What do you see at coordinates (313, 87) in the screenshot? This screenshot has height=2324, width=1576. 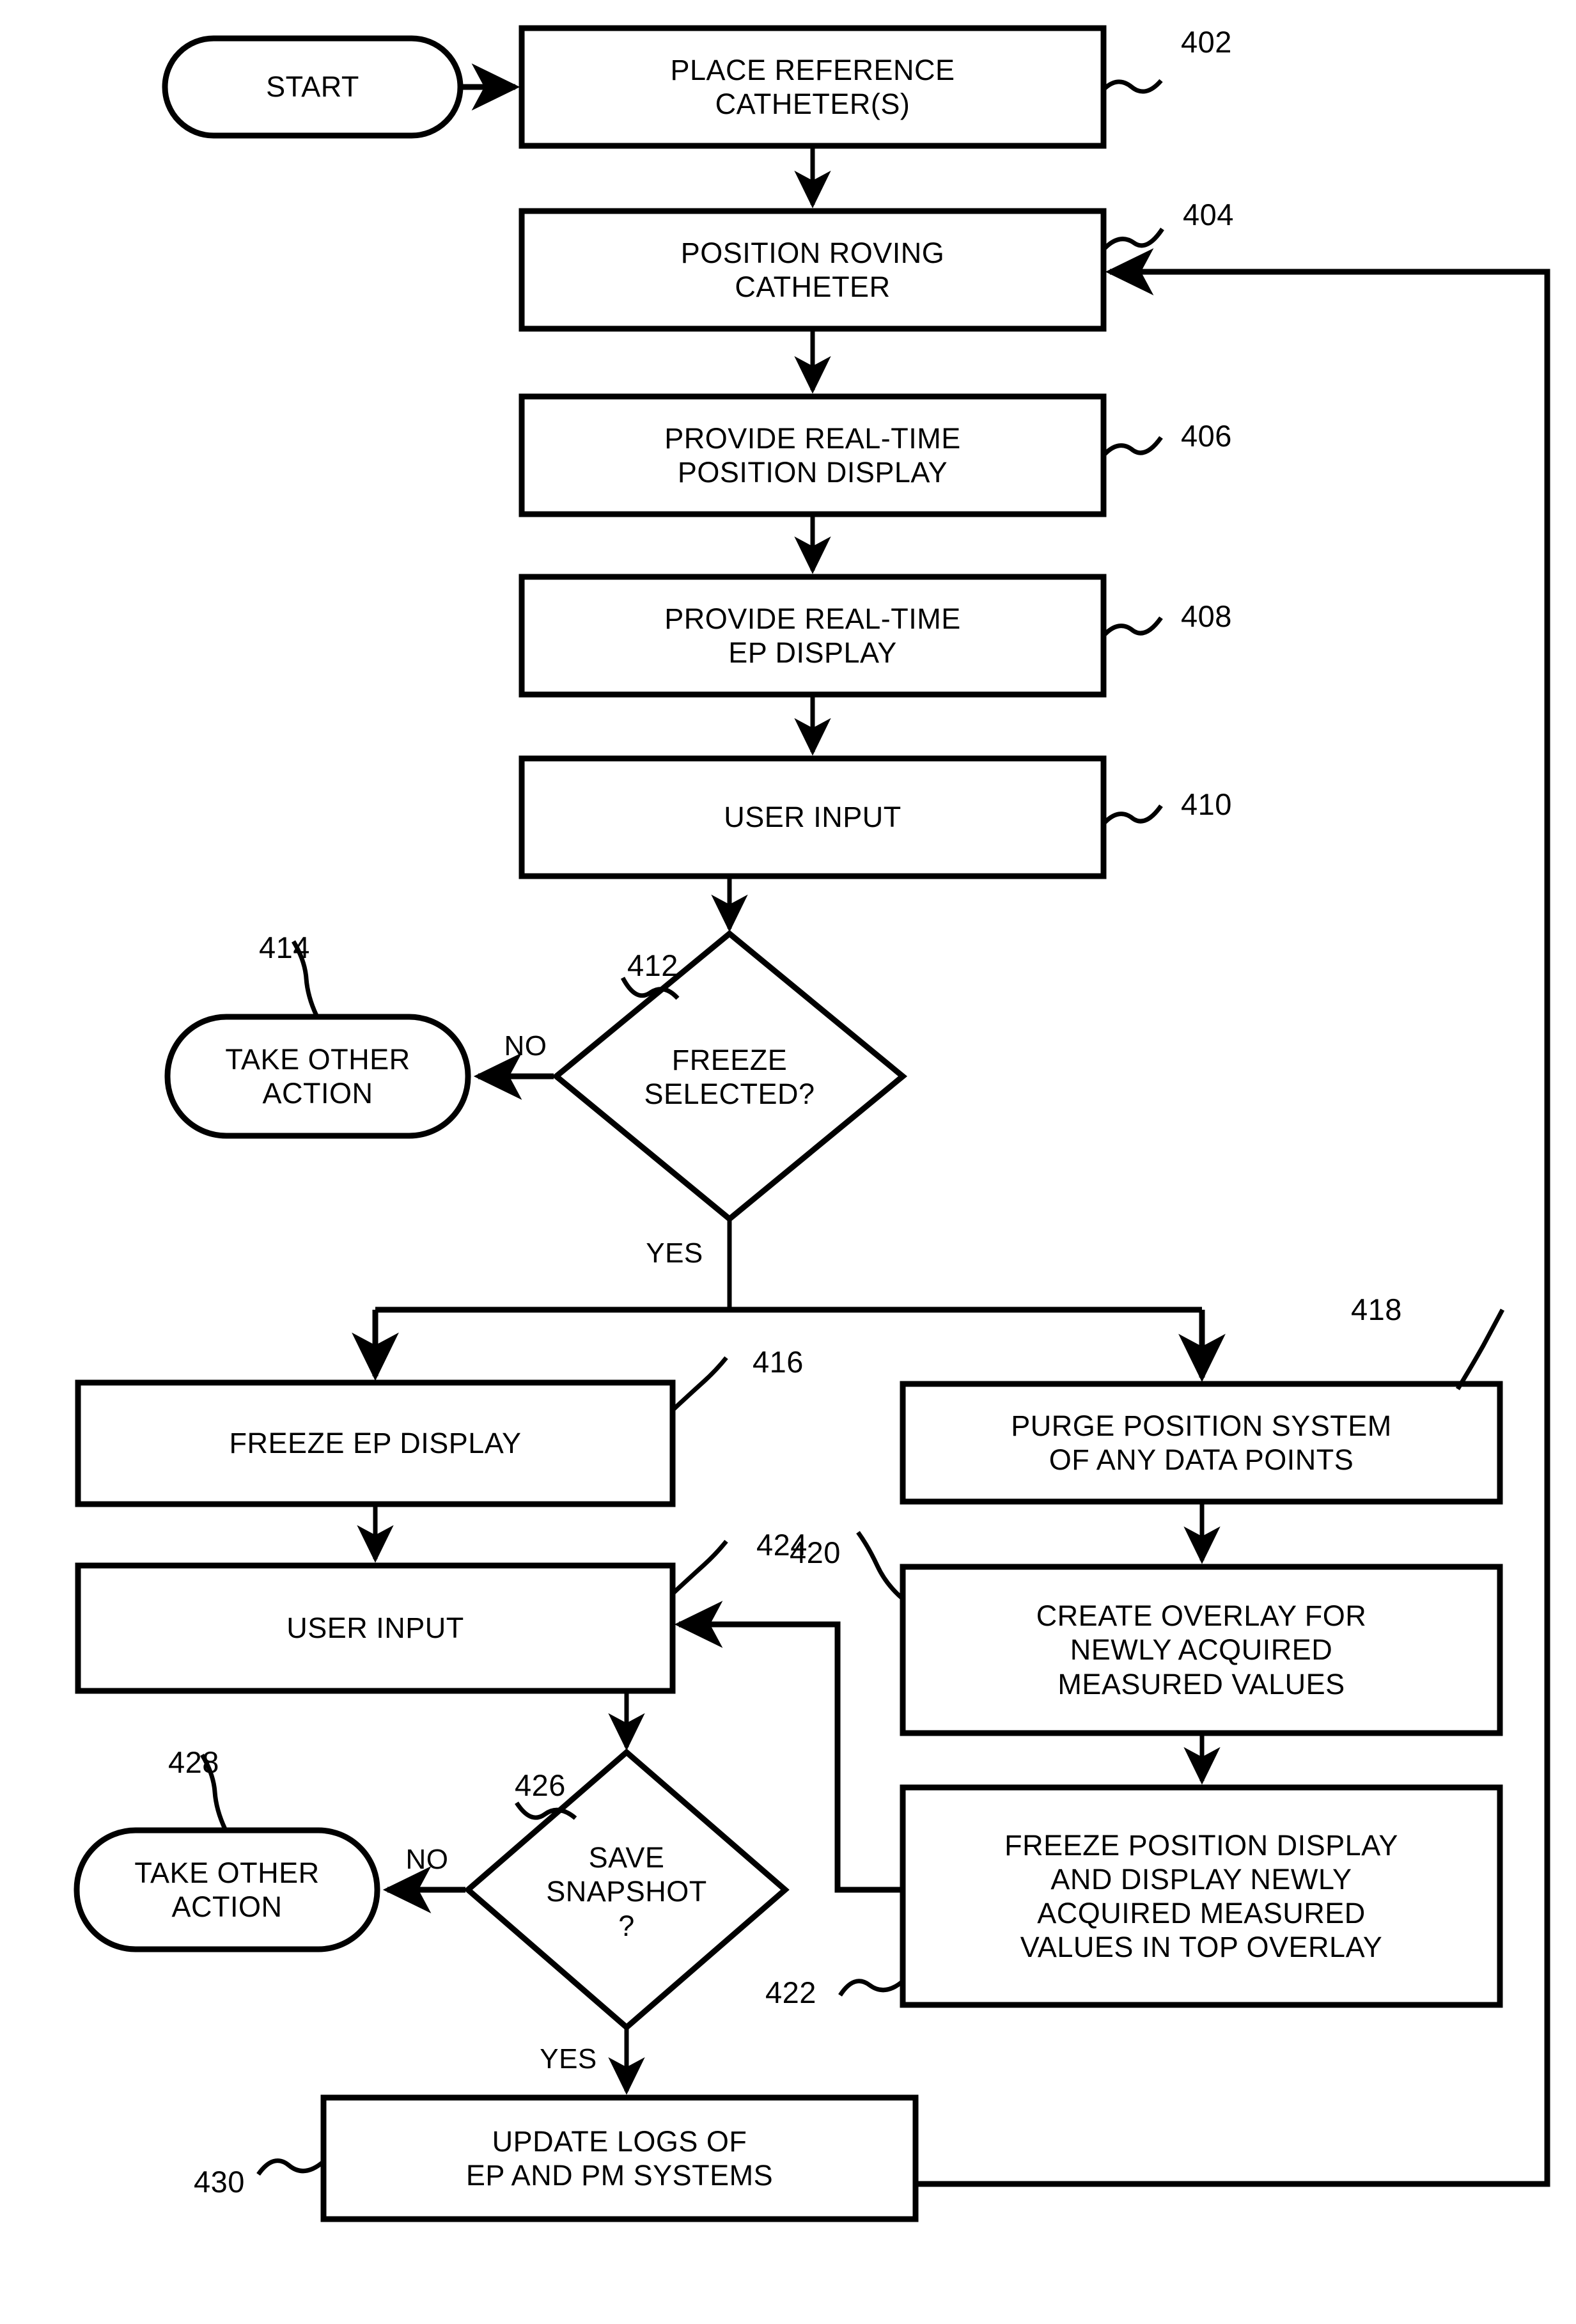 I see `shape-start` at bounding box center [313, 87].